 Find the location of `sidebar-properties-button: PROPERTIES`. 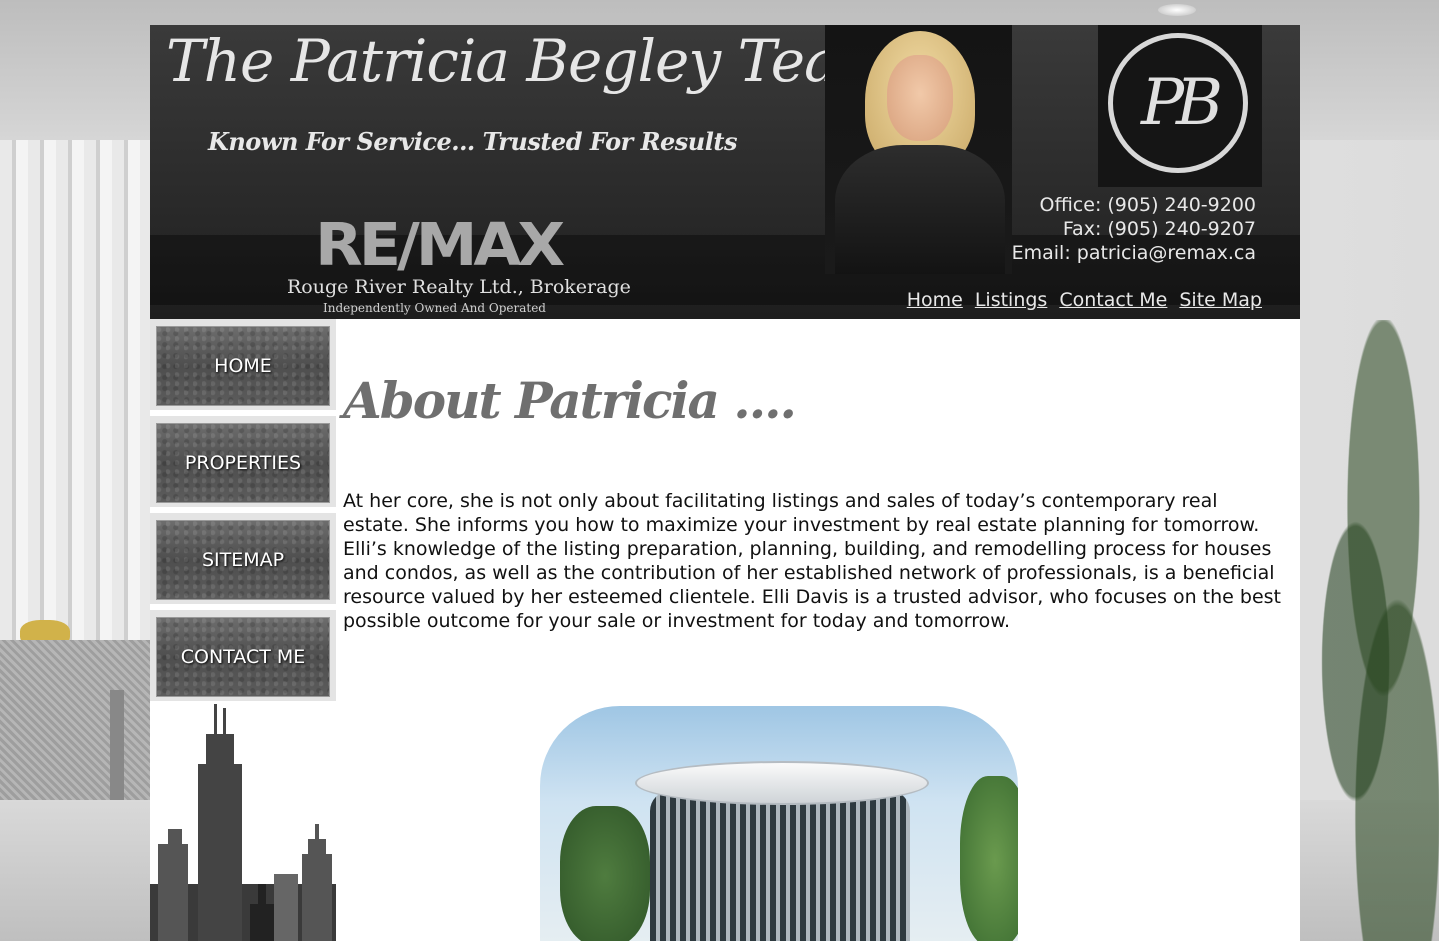

sidebar-properties-button: PROPERTIES is located at coordinates (243, 463).